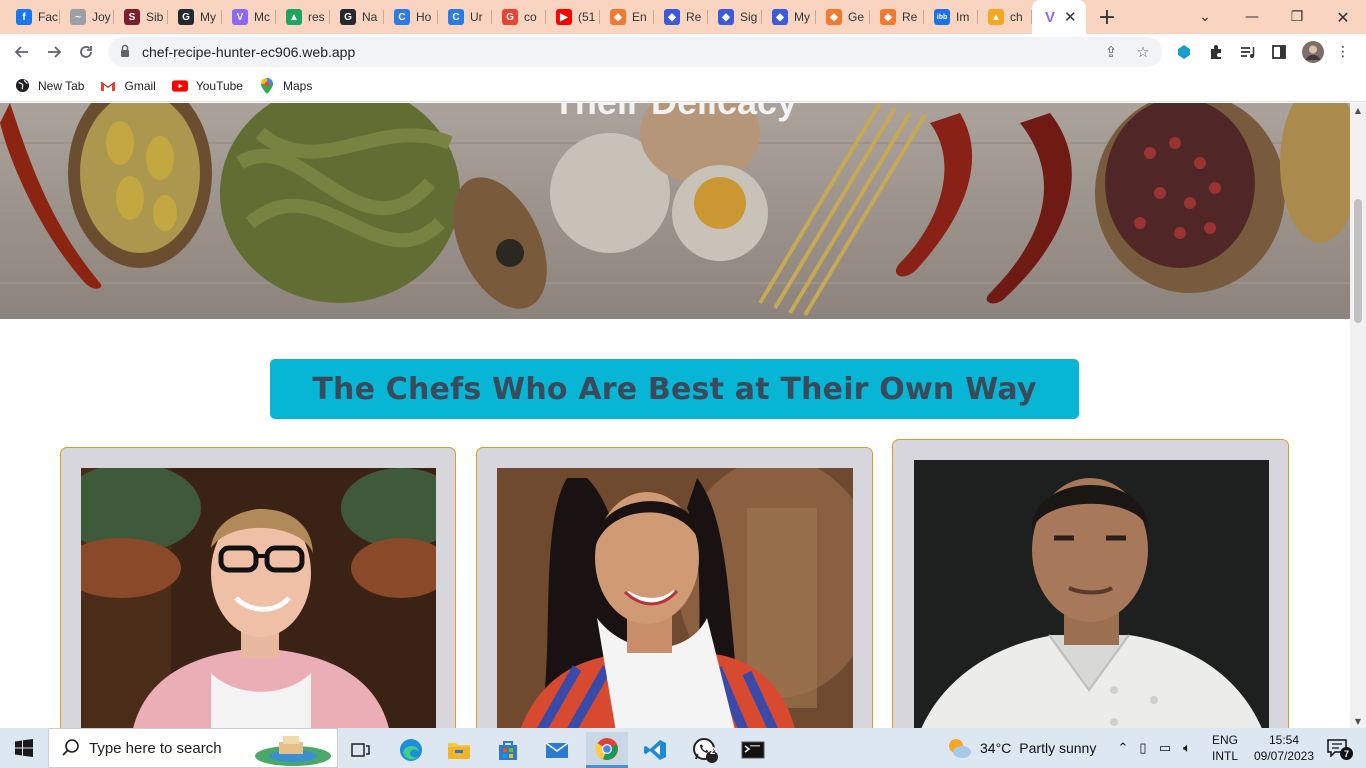  Describe the element at coordinates (1143, 52) in the screenshot. I see `bookmark-star-icon: ☆` at that location.